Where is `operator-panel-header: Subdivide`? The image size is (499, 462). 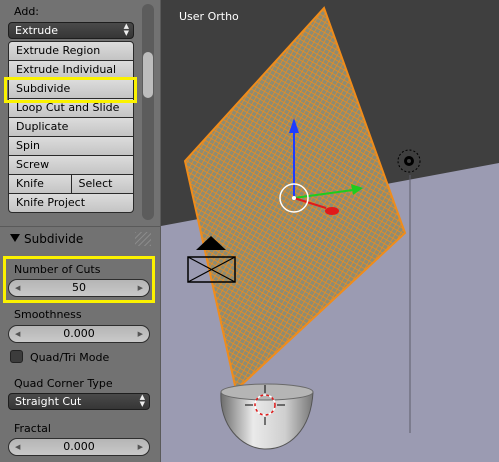 operator-panel-header: Subdivide is located at coordinates (80, 239).